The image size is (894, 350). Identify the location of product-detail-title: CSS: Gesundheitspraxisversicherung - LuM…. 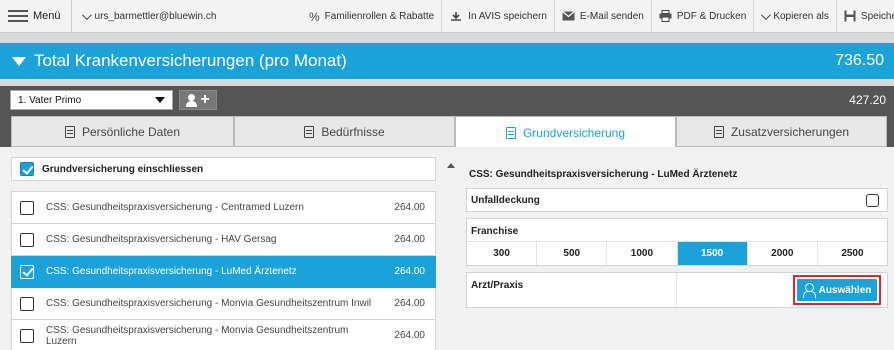
(603, 174).